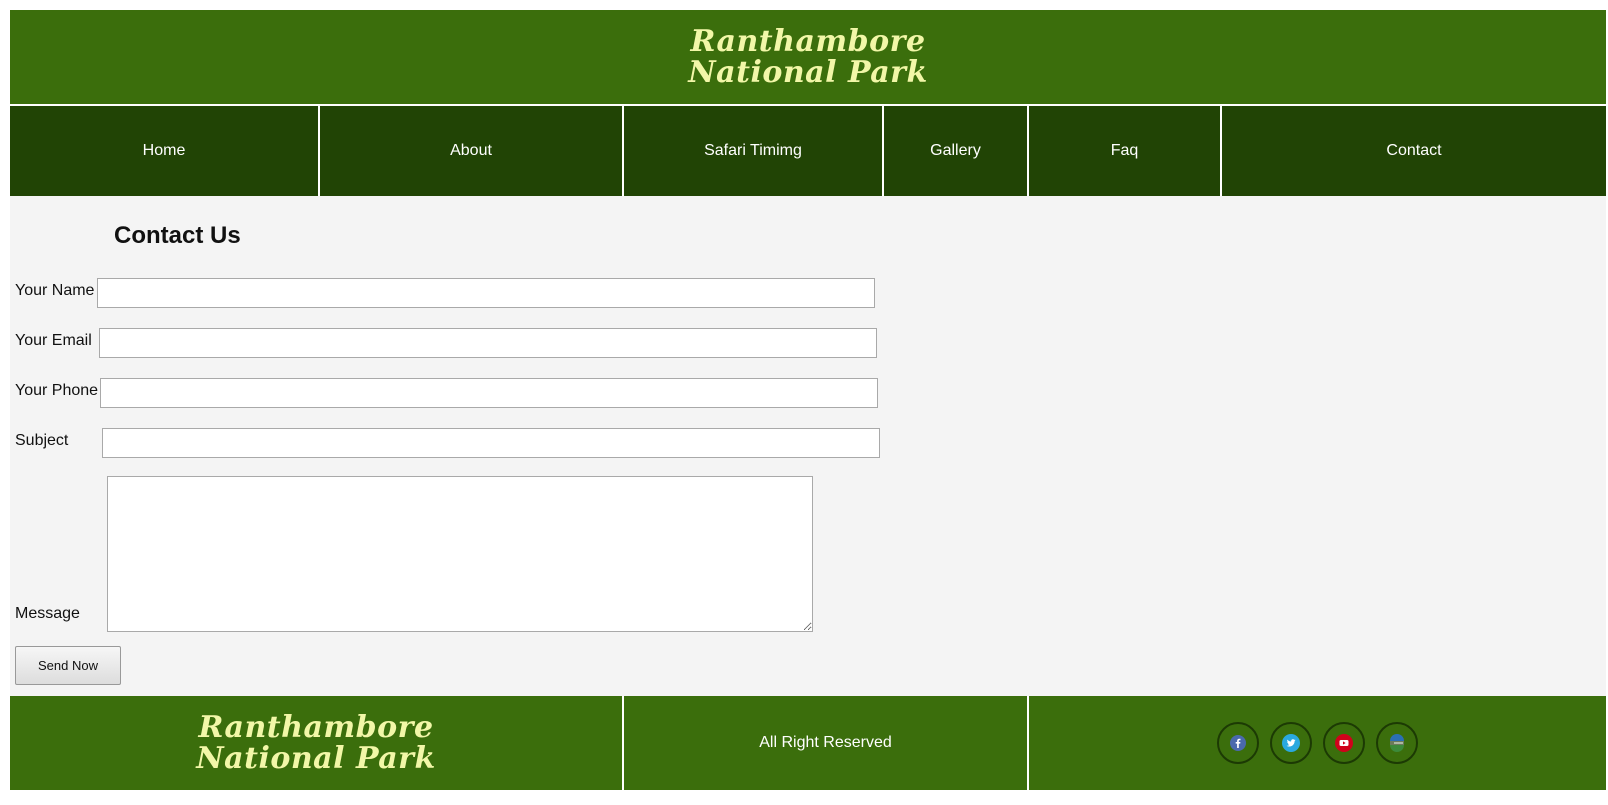  I want to click on nav-item-gallery: Gallery, so click(956, 151).